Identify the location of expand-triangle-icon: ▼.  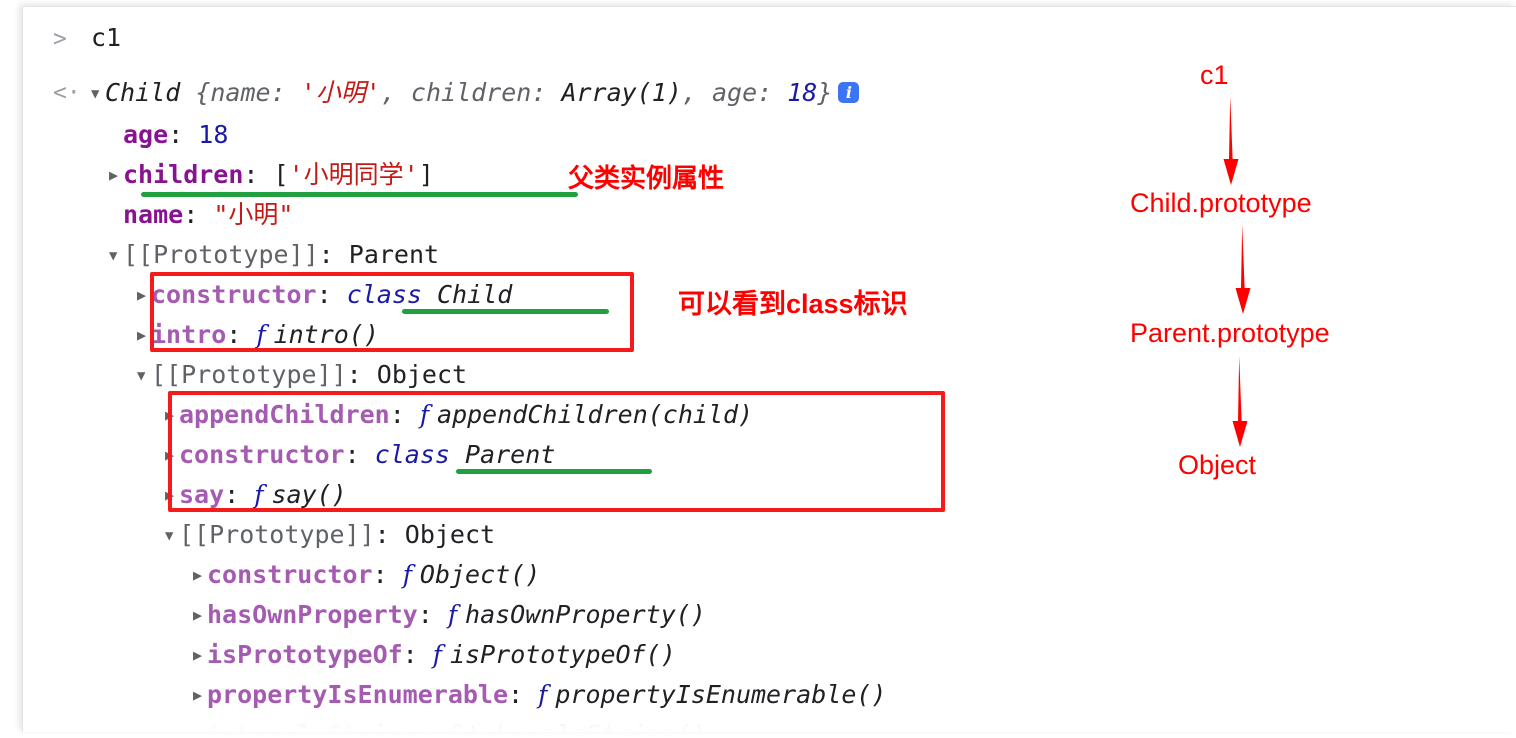
(98, 94).